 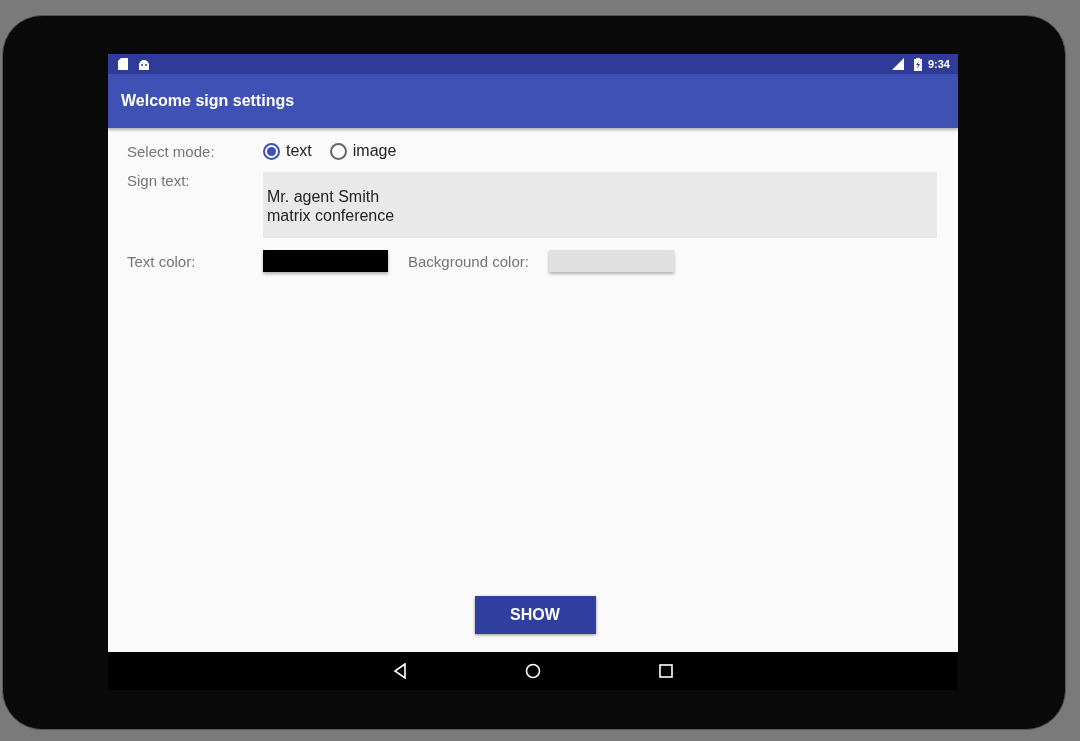 I want to click on back-icon, so click(x=400, y=671).